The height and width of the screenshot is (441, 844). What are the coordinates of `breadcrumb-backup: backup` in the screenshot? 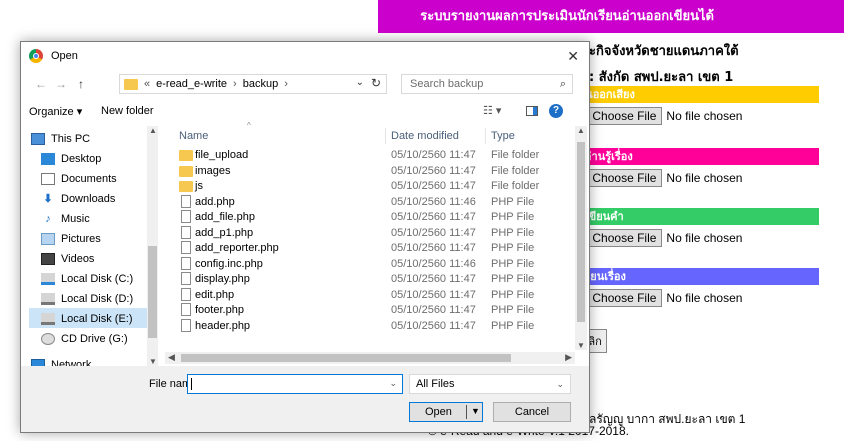 It's located at (260, 84).